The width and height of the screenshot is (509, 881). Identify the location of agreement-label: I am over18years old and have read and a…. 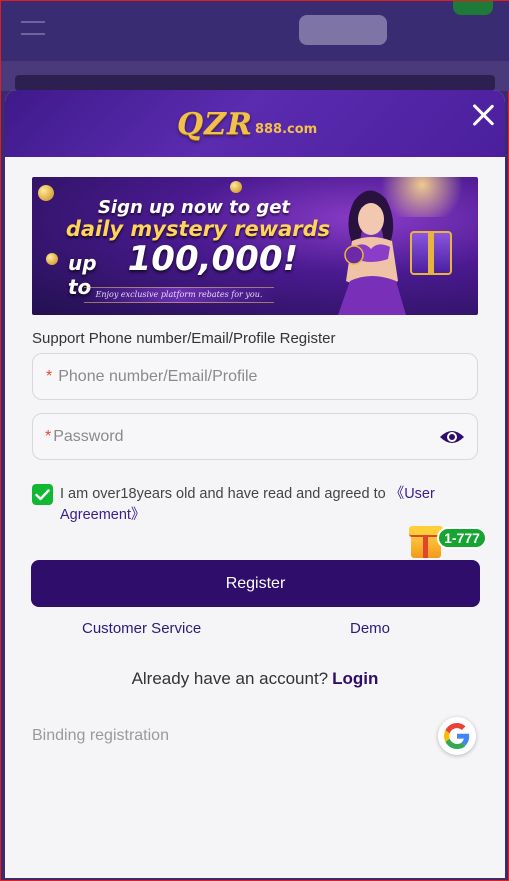
(225, 494).